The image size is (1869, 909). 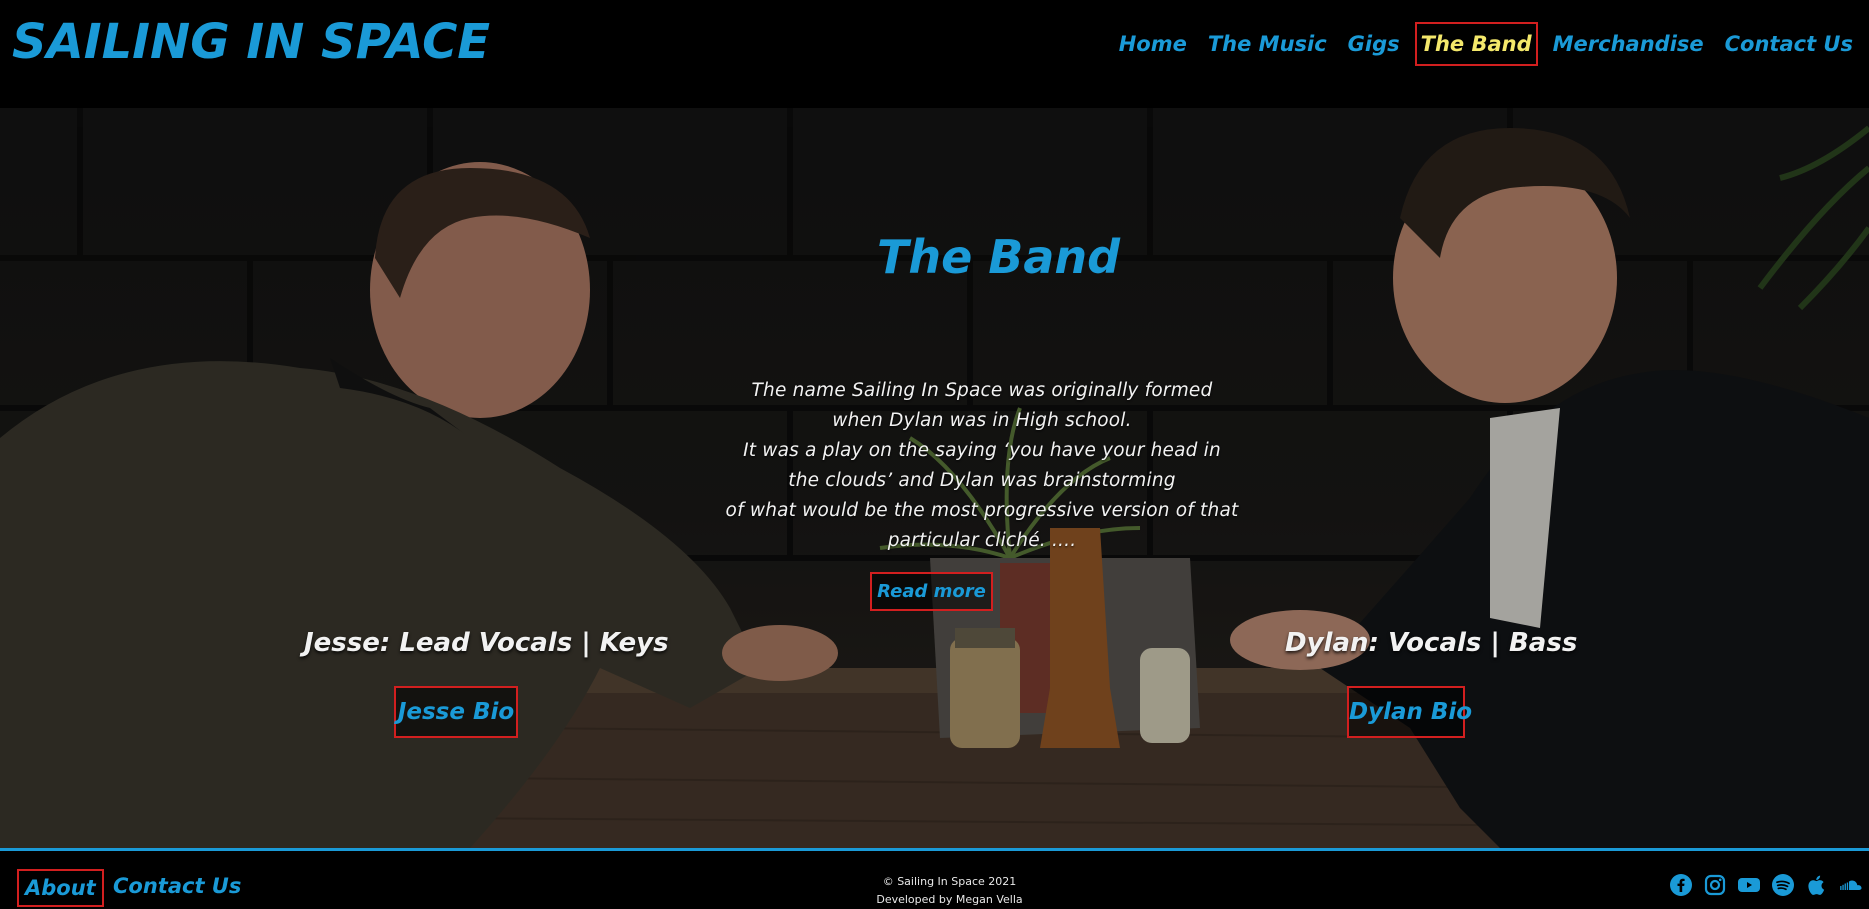 What do you see at coordinates (1374, 44) in the screenshot?
I see `nav-gigs: Gigs` at bounding box center [1374, 44].